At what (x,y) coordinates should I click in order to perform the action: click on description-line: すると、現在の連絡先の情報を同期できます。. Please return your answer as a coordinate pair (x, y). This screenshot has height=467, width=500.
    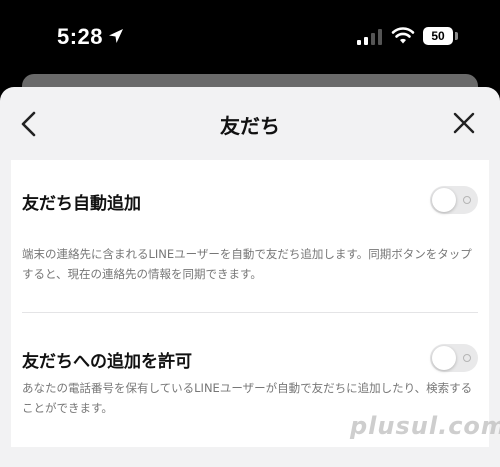
    Looking at the image, I should click on (142, 274).